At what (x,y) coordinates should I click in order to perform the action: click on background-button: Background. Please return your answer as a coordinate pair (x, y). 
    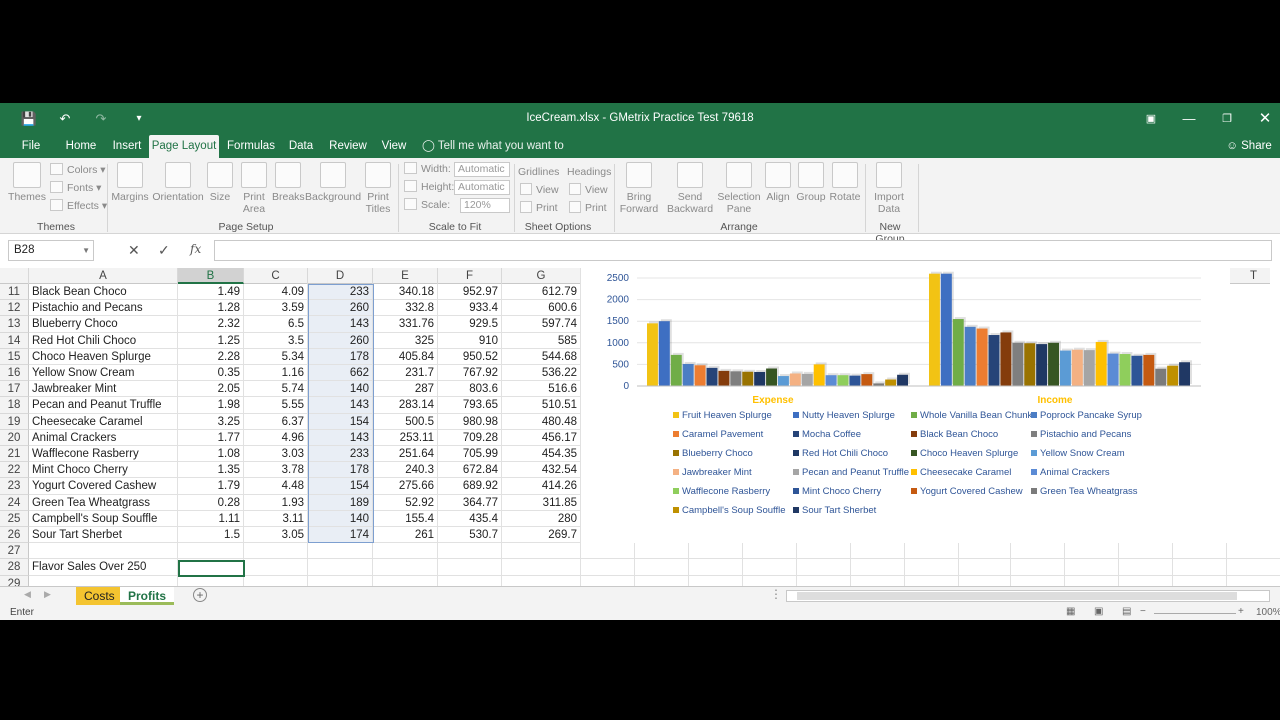
    Looking at the image, I should click on (333, 182).